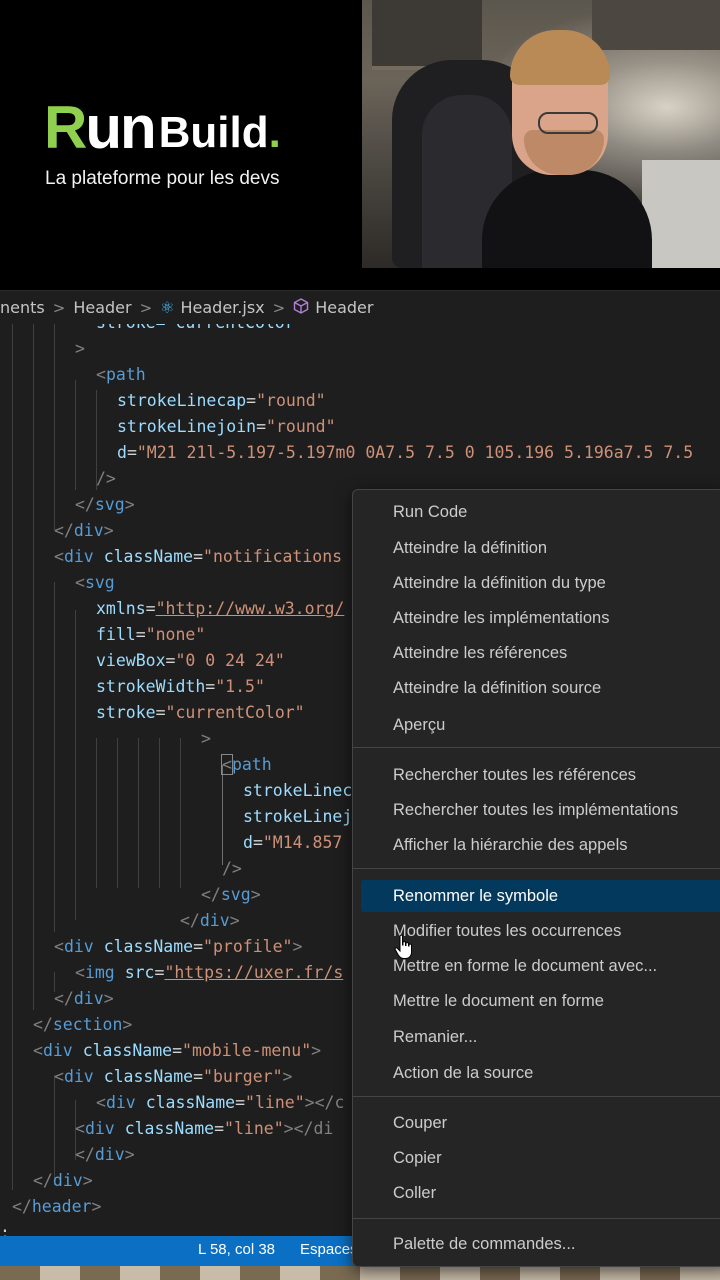 This screenshot has width=720, height=1280. I want to click on code-line: strokeWidth="1.5", so click(180, 686).